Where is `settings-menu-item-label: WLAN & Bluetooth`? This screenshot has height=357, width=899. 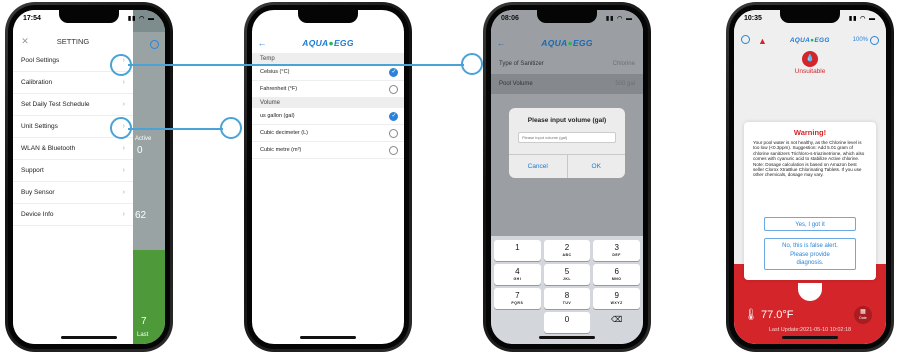 settings-menu-item-label: WLAN & Bluetooth is located at coordinates (48, 148).